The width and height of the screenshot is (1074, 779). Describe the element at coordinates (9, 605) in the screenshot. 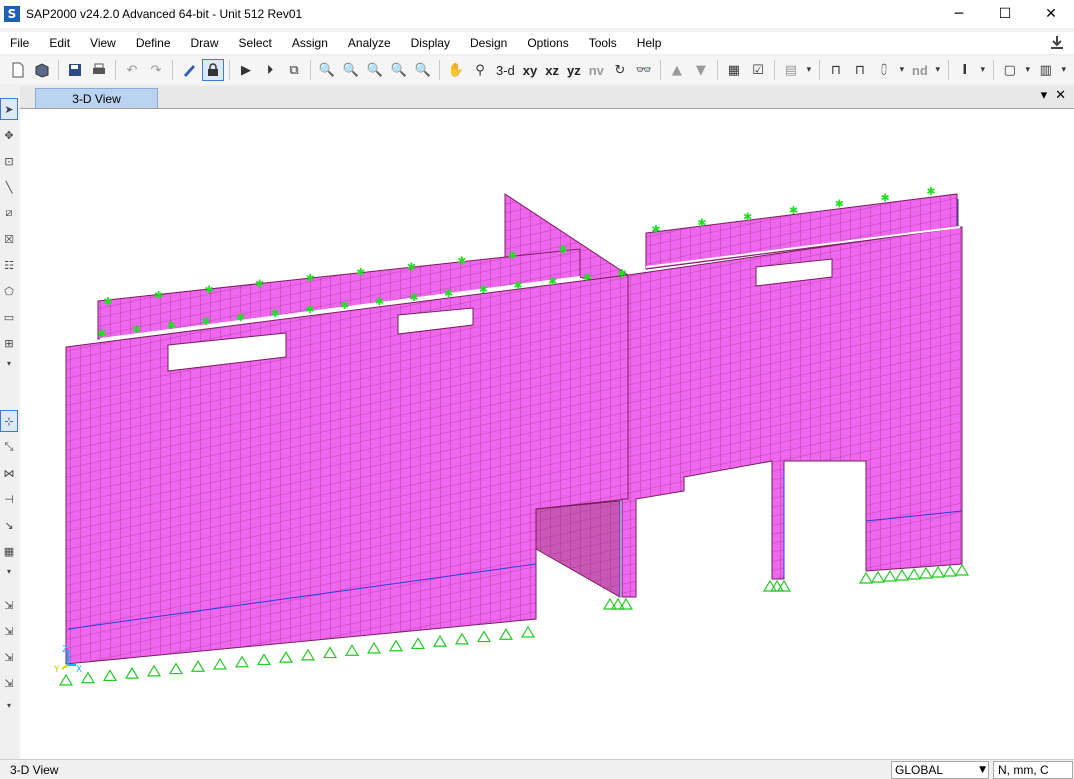

I see `select-all-icon: ⇲` at that location.